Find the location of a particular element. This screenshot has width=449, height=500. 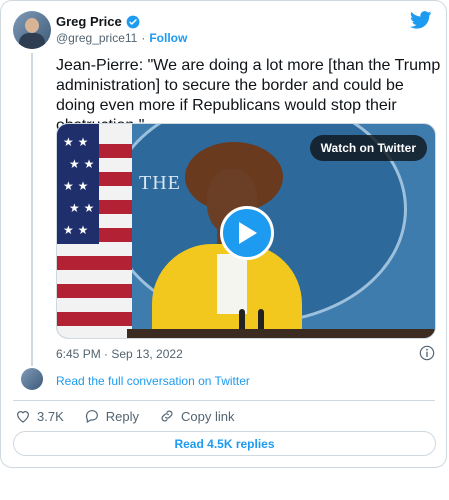

thread-line is located at coordinates (32, 209).